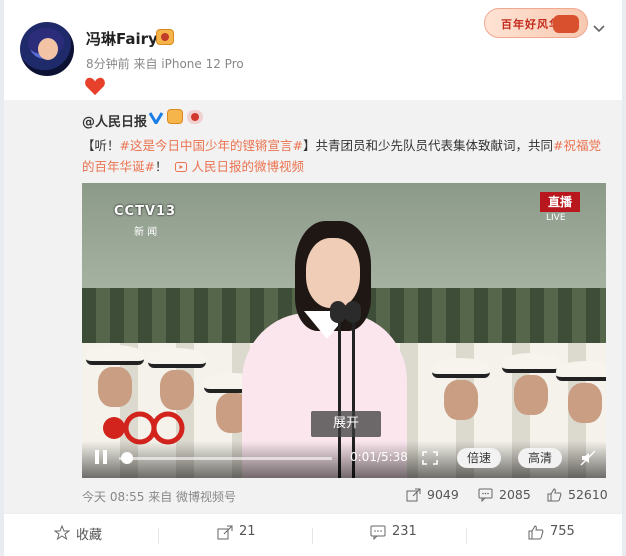 The image size is (626, 556). What do you see at coordinates (181, 167) in the screenshot?
I see `video-link-icon` at bounding box center [181, 167].